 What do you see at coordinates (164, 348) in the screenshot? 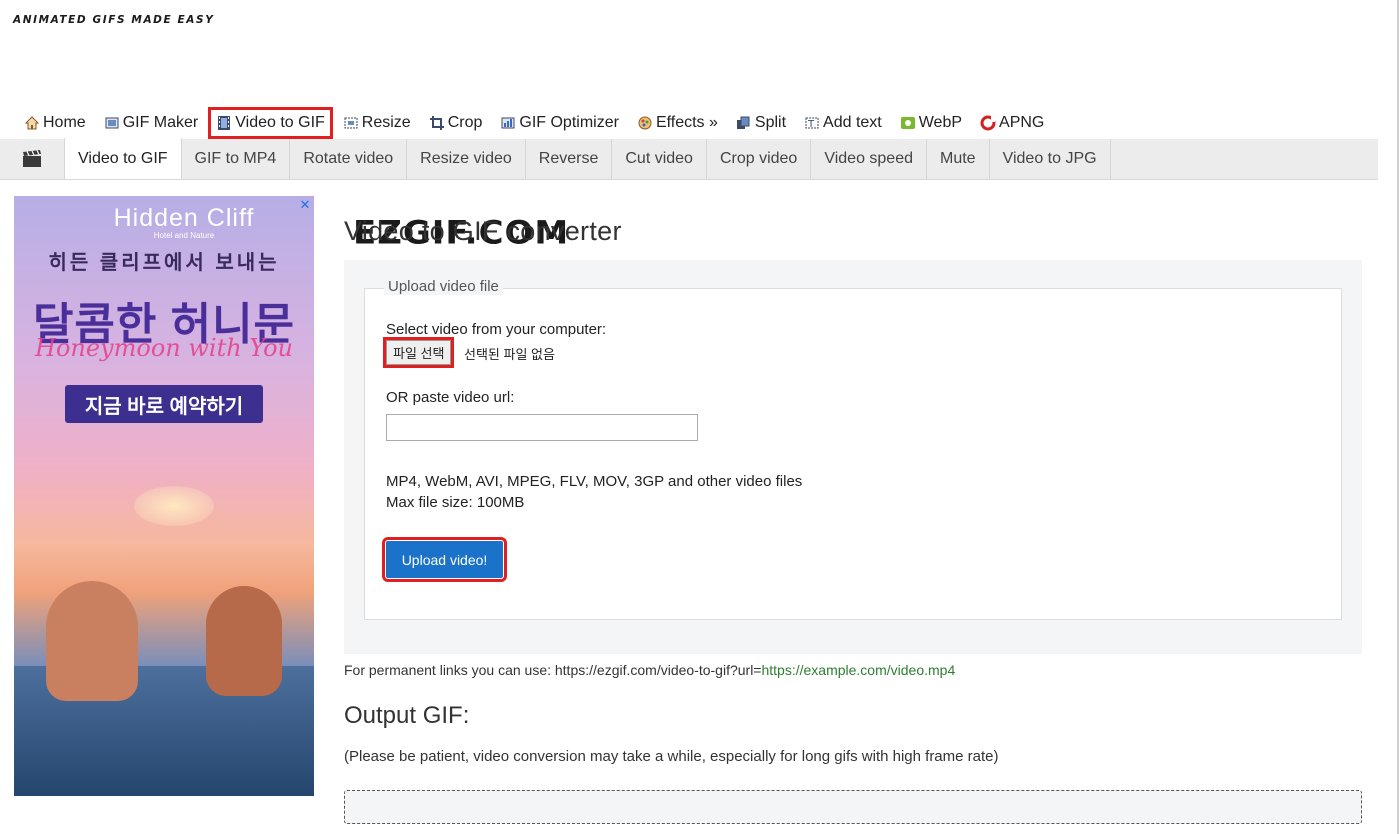
I see `ad-headline-3: Honeymoon with You` at bounding box center [164, 348].